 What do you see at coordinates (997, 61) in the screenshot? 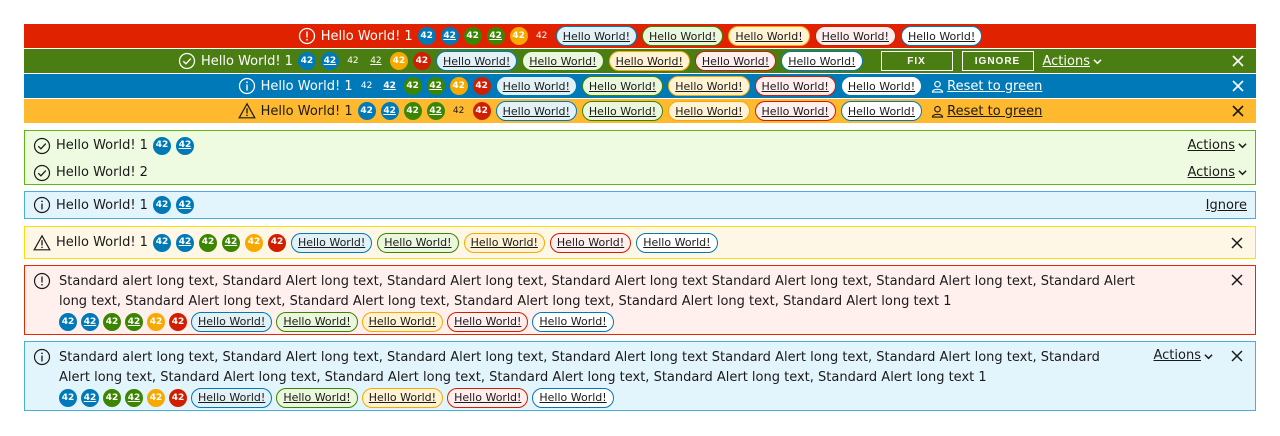
I see `ignore-button: IGNORE` at bounding box center [997, 61].